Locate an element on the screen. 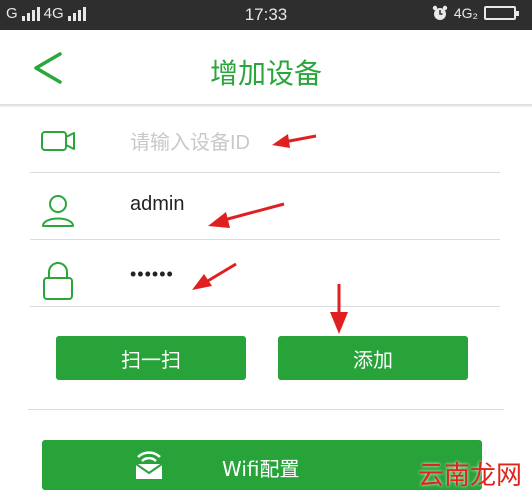 This screenshot has height=500, width=532. status-right-group: 4G₂ is located at coordinates (475, 13).